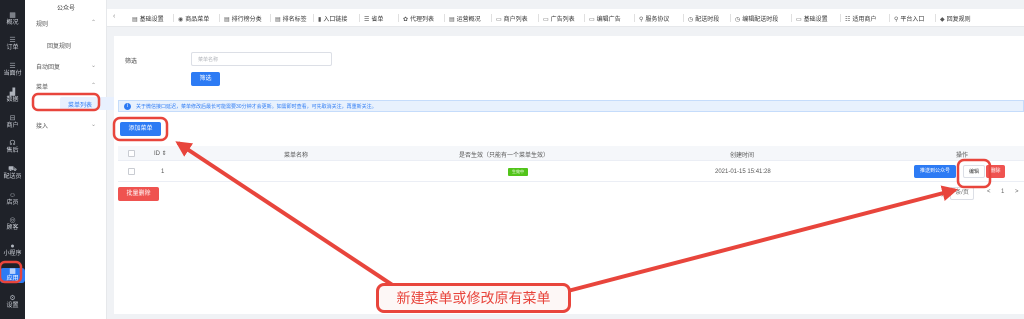 This screenshot has width=1024, height=319. Describe the element at coordinates (12, 143) in the screenshot. I see `headset-icon: ☊` at that location.